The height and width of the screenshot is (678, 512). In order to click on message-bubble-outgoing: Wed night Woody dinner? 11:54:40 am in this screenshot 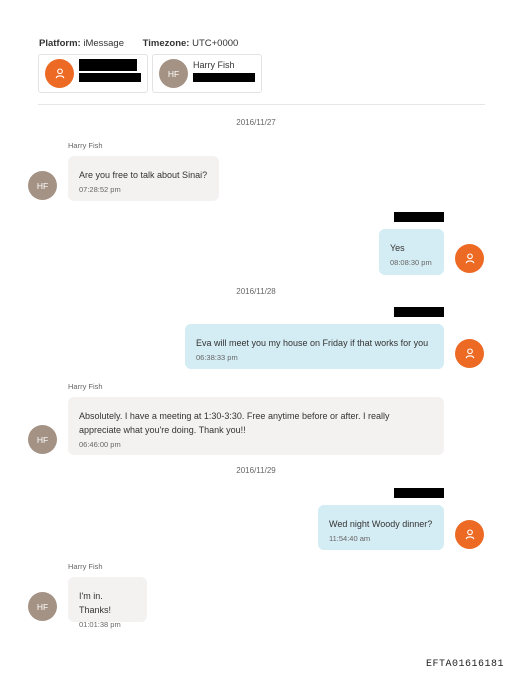, I will do `click(381, 527)`.